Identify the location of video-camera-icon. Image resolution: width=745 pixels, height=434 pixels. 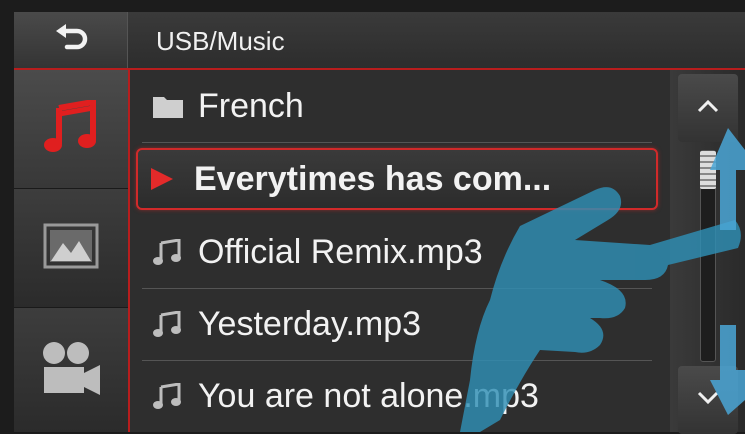
(71, 370).